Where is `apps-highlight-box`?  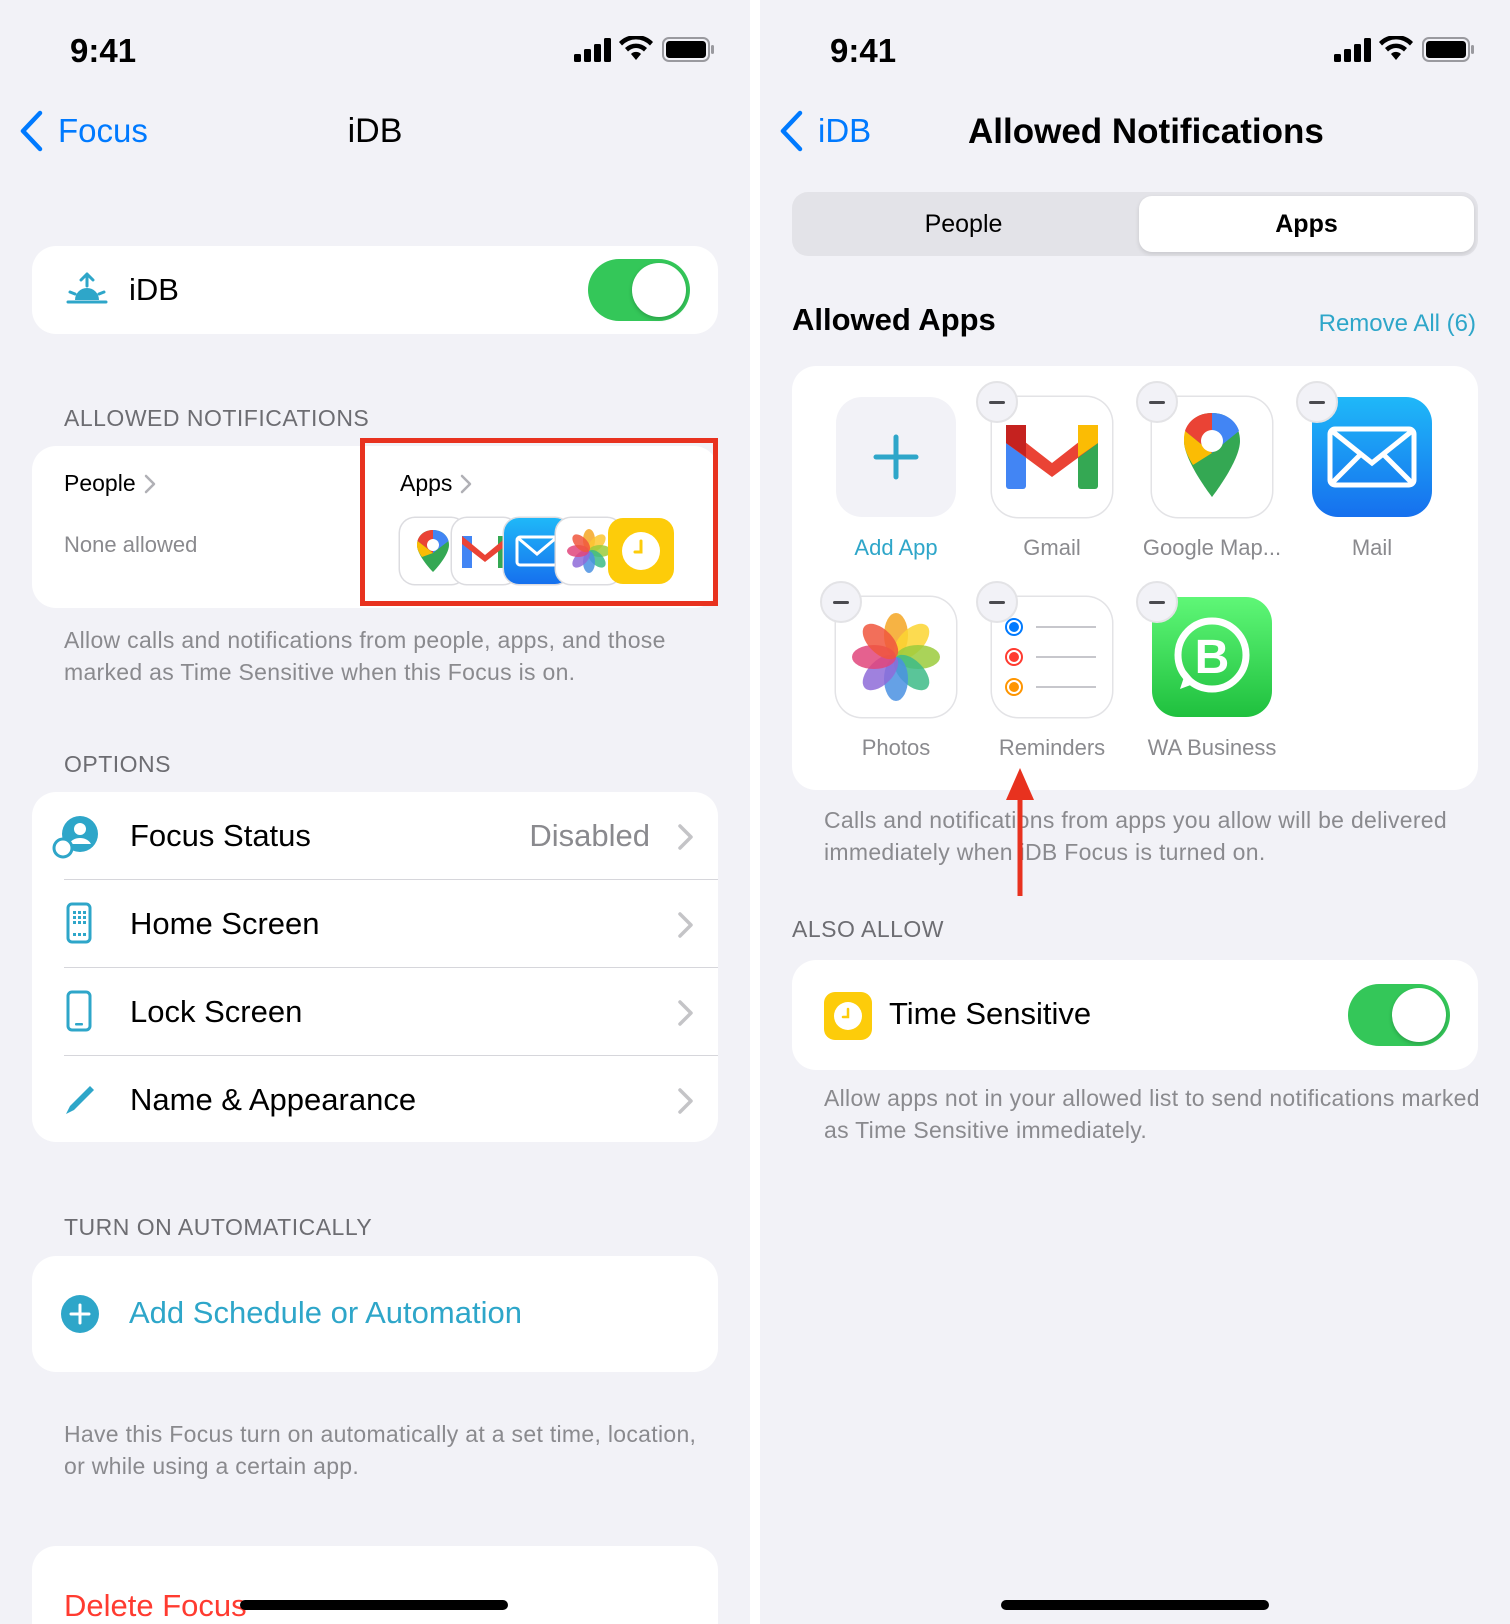
apps-highlight-box is located at coordinates (539, 522).